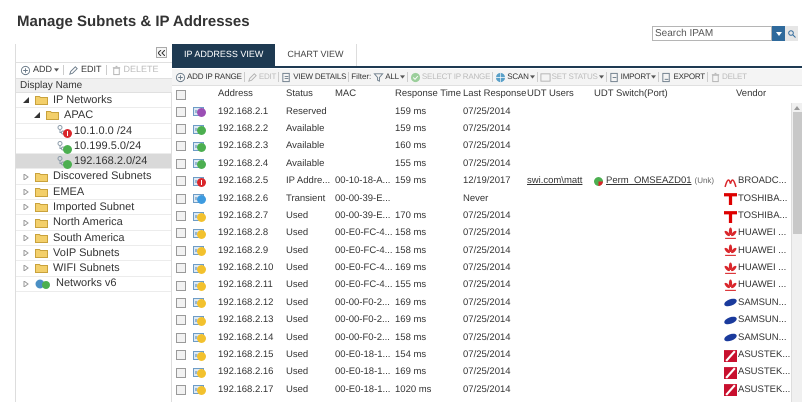 Image resolution: width=802 pixels, height=402 pixels. I want to click on column-header: Response Time, so click(429, 94).